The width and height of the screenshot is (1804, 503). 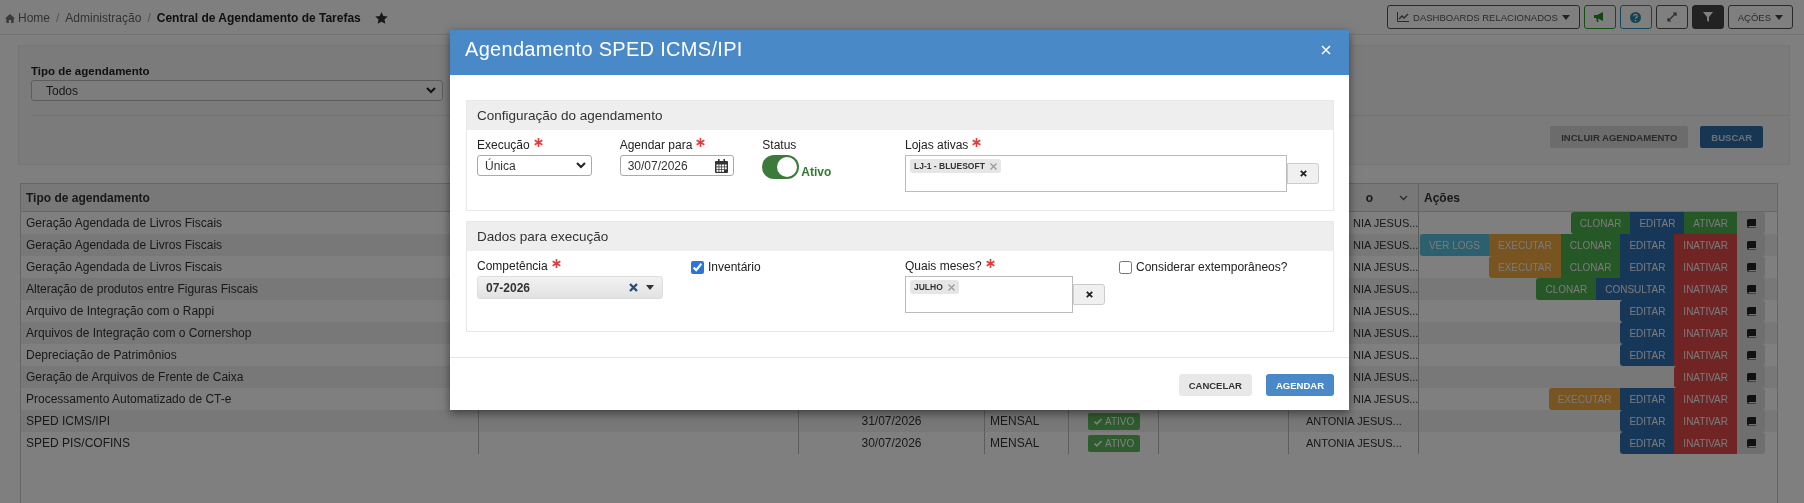 What do you see at coordinates (503, 145) in the screenshot?
I see `field-label: Execução` at bounding box center [503, 145].